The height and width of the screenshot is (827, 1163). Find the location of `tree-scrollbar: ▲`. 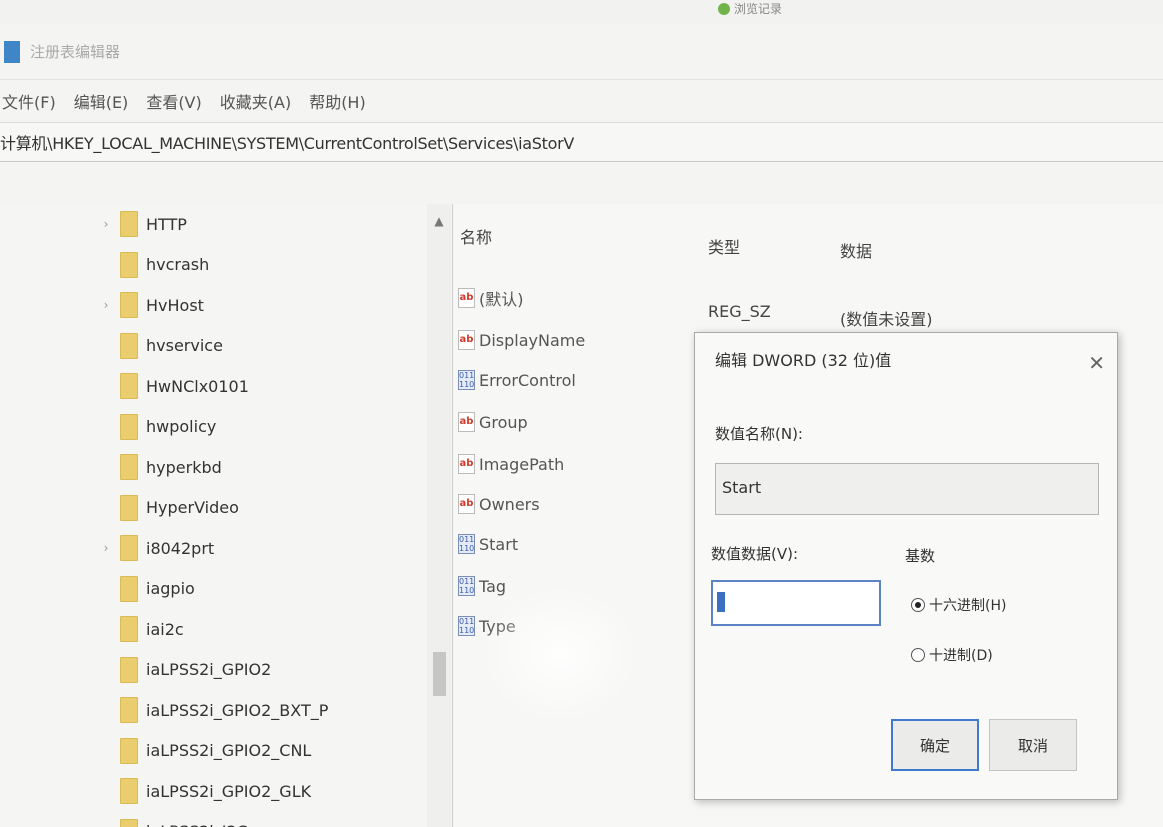

tree-scrollbar: ▲ is located at coordinates (439, 515).